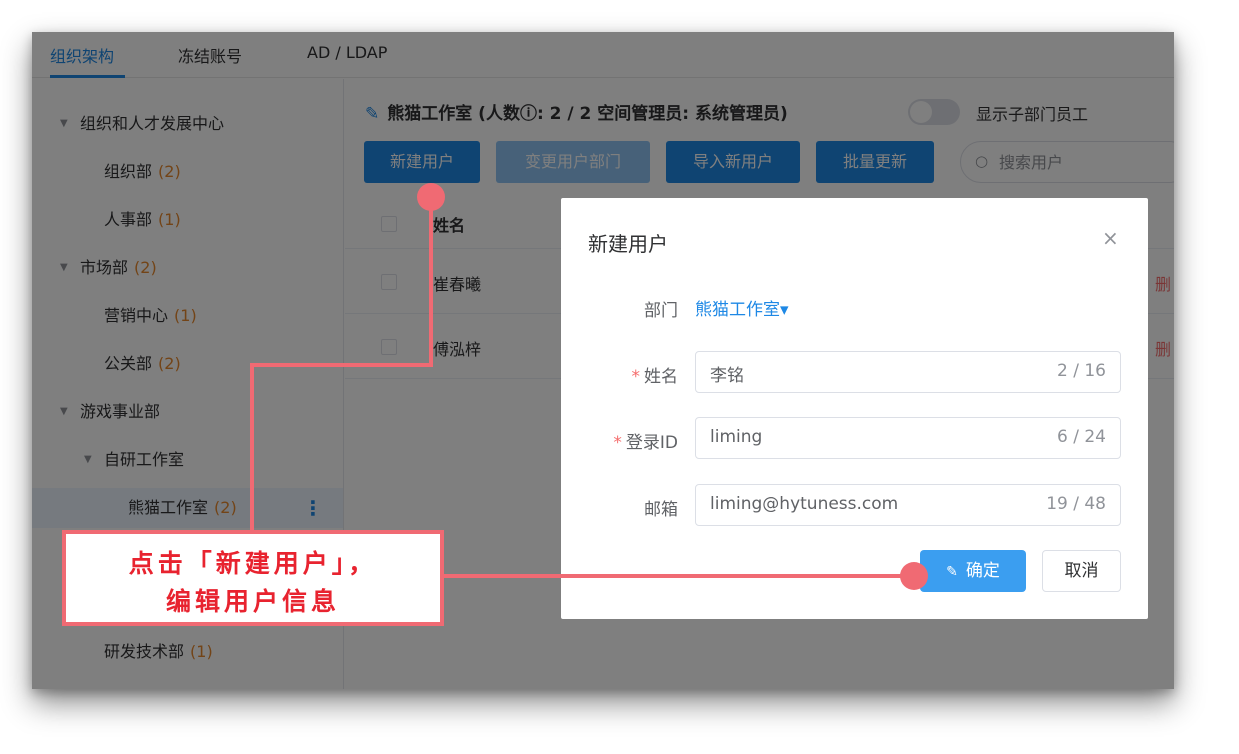 The image size is (1239, 754). I want to click on callout-text-line2: 编辑用户信息, so click(252, 601).